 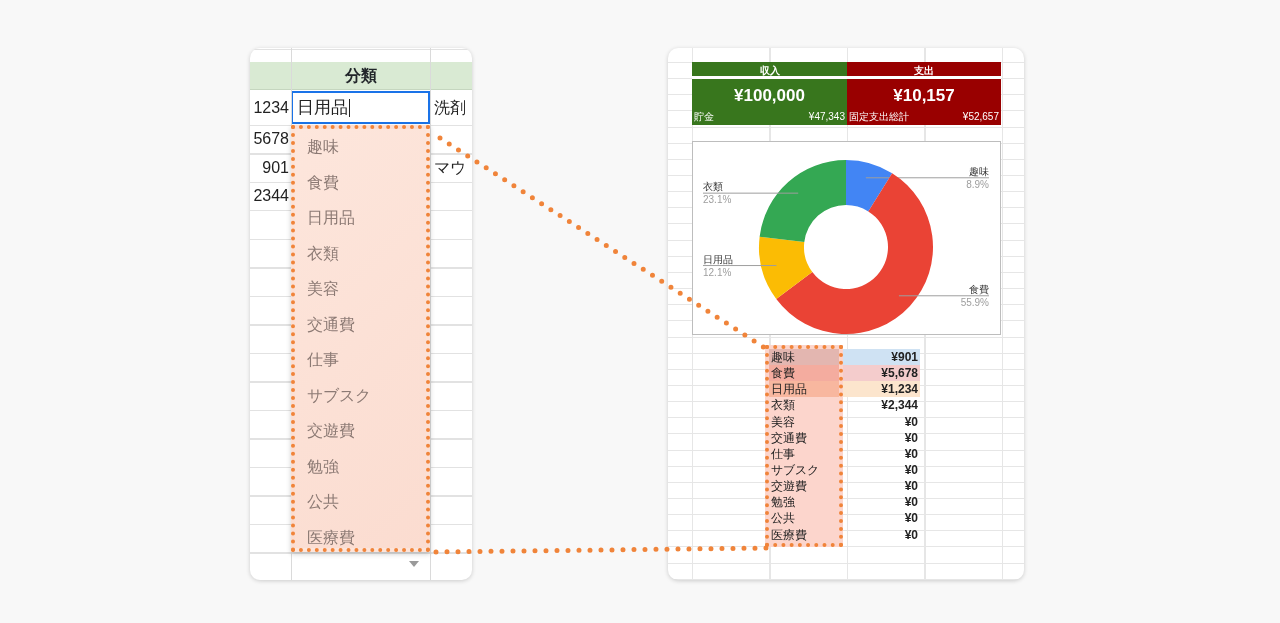 I want to click on summary-label: 支出, so click(x=924, y=70).